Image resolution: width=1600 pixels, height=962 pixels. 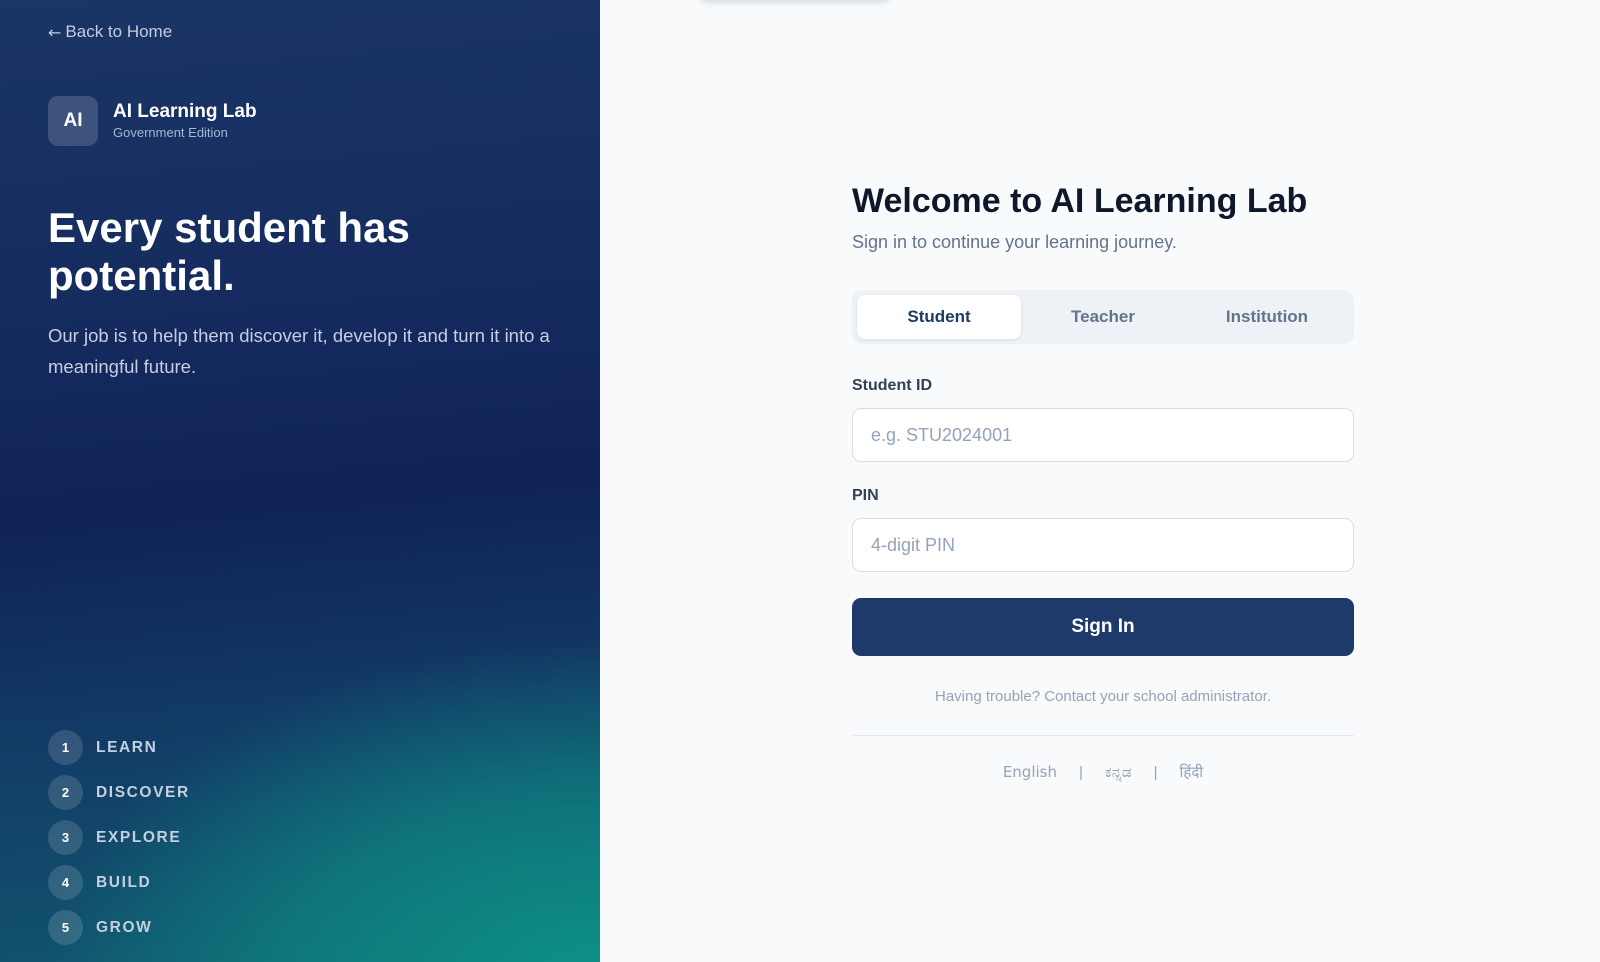 What do you see at coordinates (892, 385) in the screenshot?
I see `student-id-label: Student ID` at bounding box center [892, 385].